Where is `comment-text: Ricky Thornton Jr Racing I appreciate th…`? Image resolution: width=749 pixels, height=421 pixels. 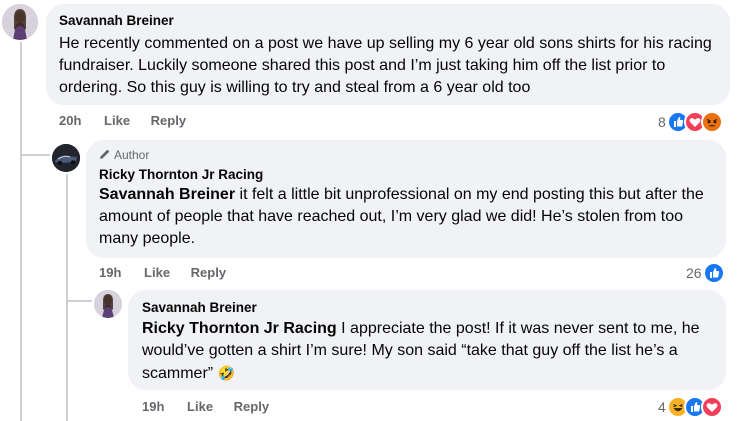 comment-text: Ricky Thornton Jr Racing I appreciate th… is located at coordinates (431, 351).